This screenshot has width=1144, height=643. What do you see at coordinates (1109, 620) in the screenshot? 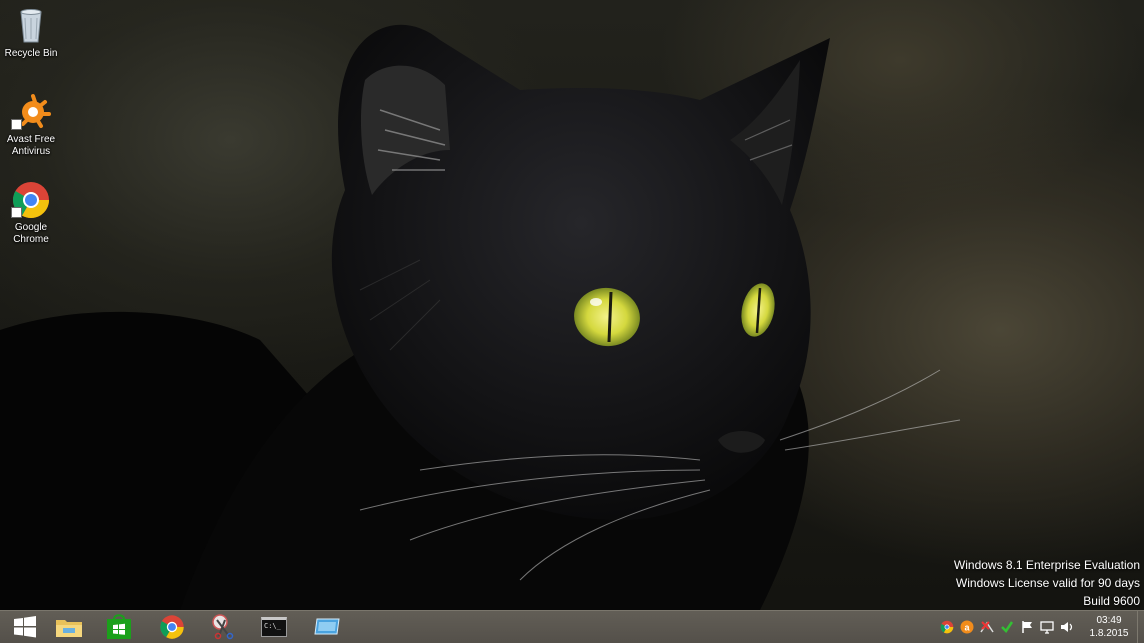
I see `clock-time: 03:49` at bounding box center [1109, 620].